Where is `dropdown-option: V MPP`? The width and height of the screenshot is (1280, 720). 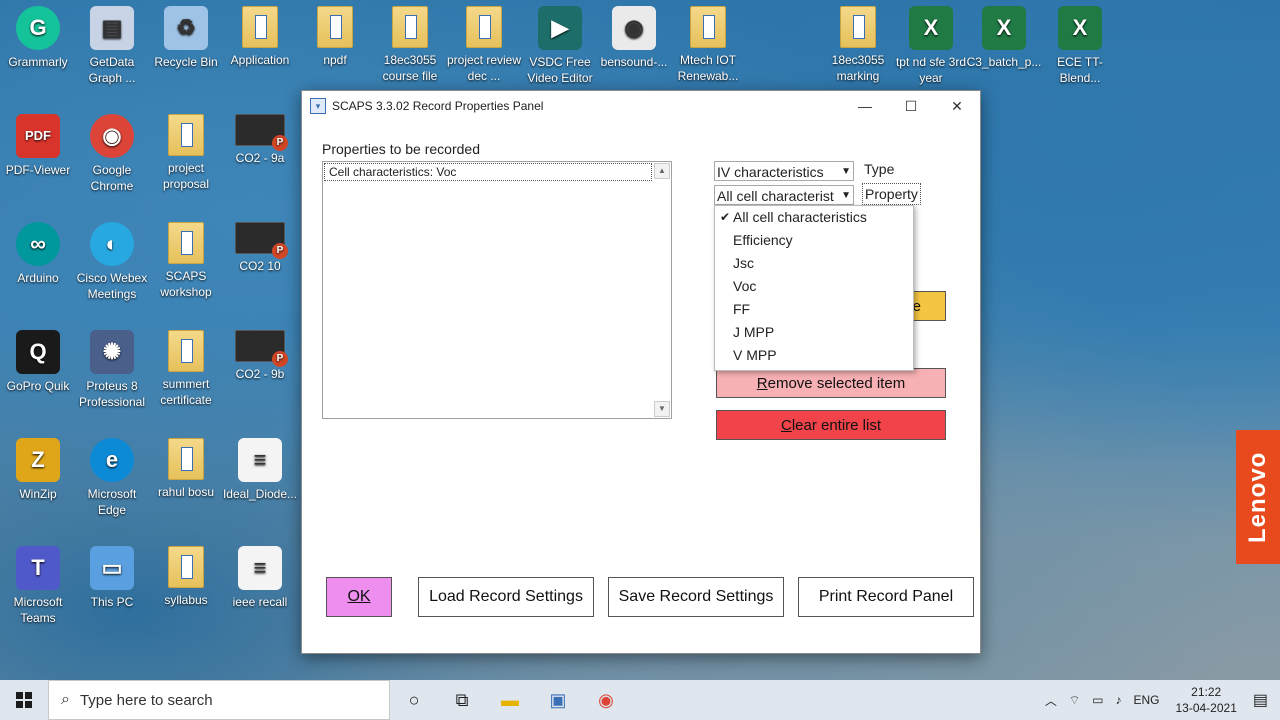 dropdown-option: V MPP is located at coordinates (814, 355).